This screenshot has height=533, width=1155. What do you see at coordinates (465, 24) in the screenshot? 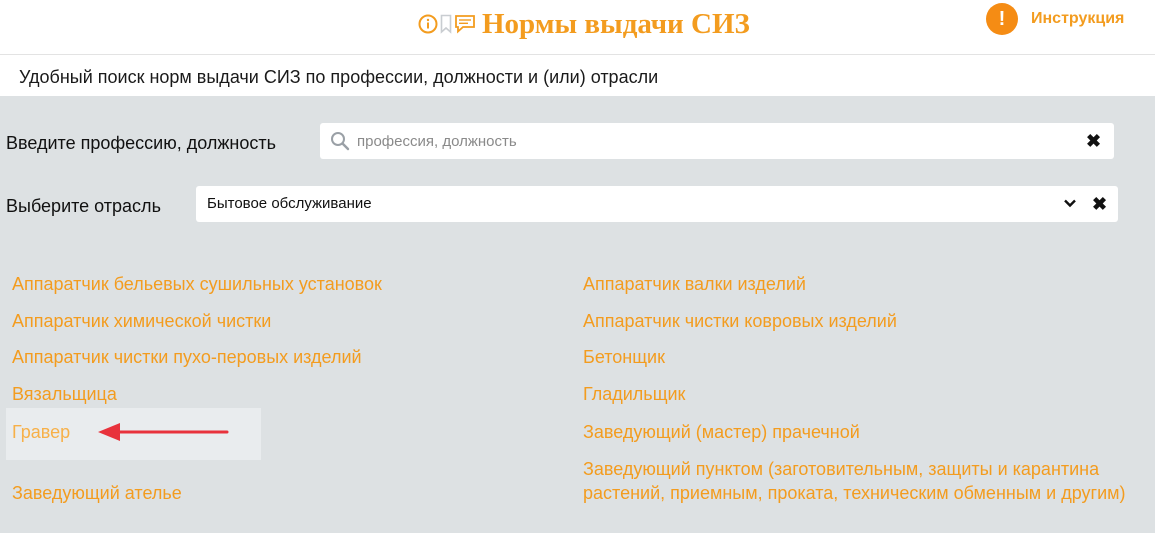
I see `comment-icon` at bounding box center [465, 24].